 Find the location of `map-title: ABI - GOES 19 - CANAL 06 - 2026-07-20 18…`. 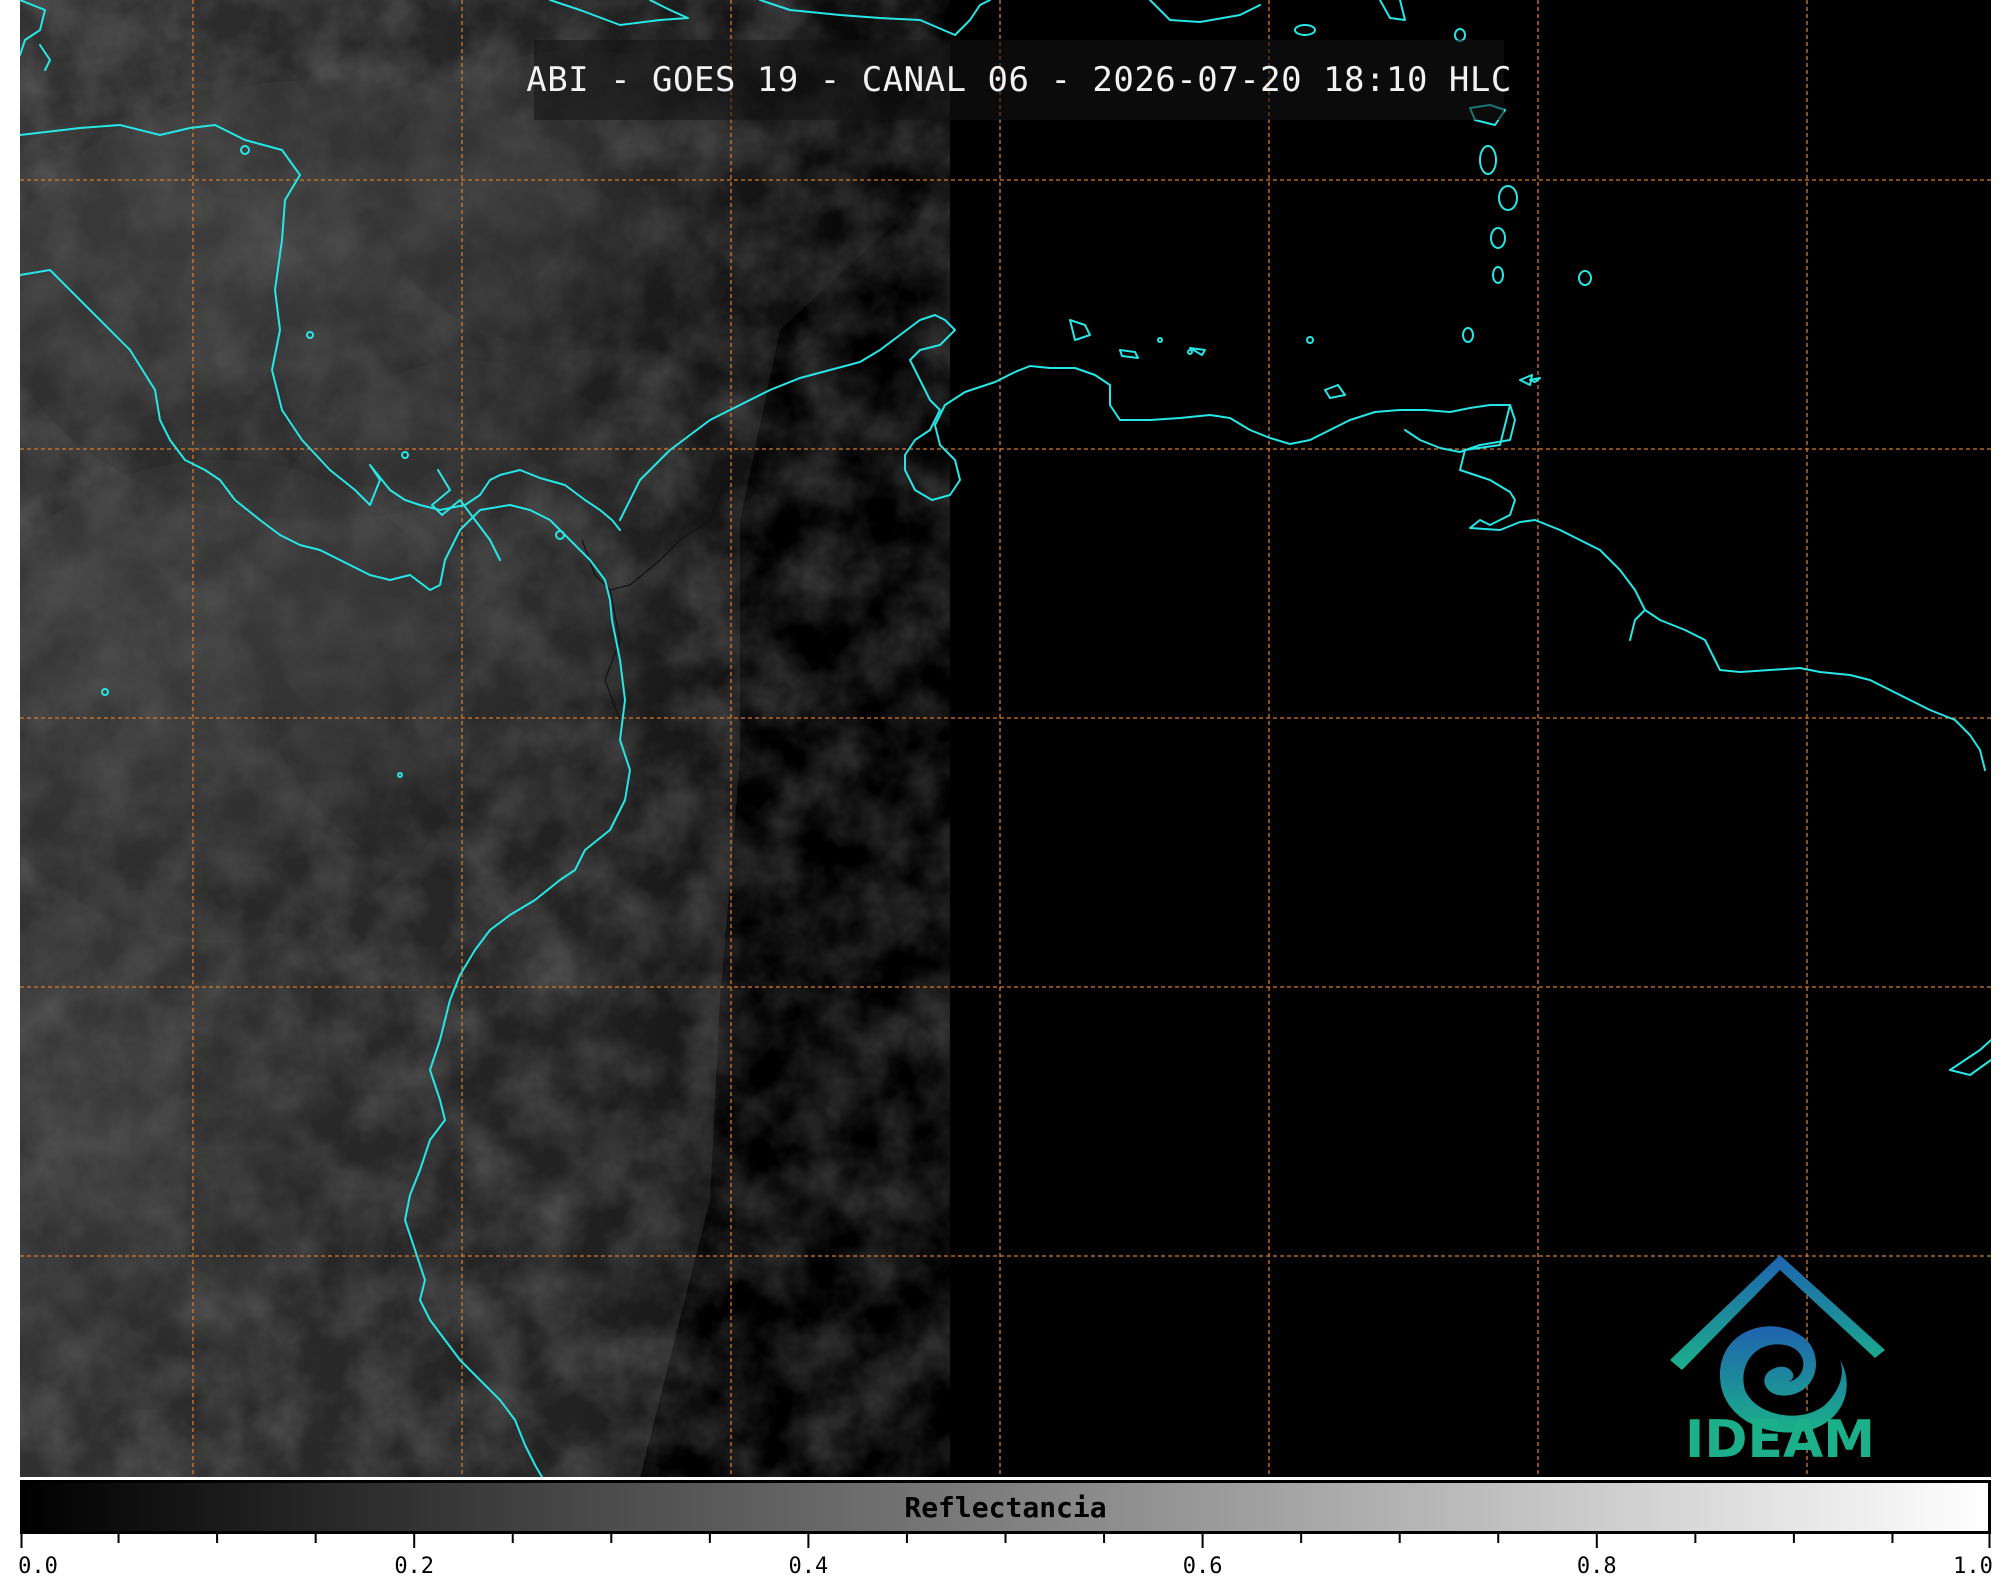

map-title: ABI - GOES 19 - CANAL 06 - 2026-07-20 18… is located at coordinates (1019, 80).